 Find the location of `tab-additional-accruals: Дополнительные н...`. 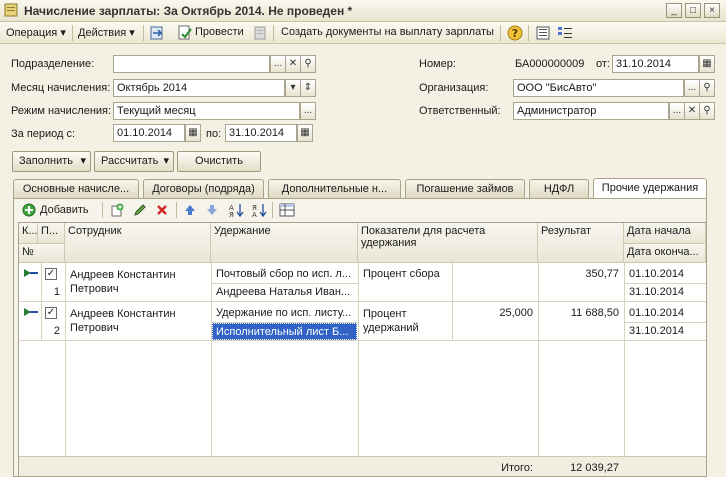

tab-additional-accruals: Дополнительные н... is located at coordinates (334, 188).